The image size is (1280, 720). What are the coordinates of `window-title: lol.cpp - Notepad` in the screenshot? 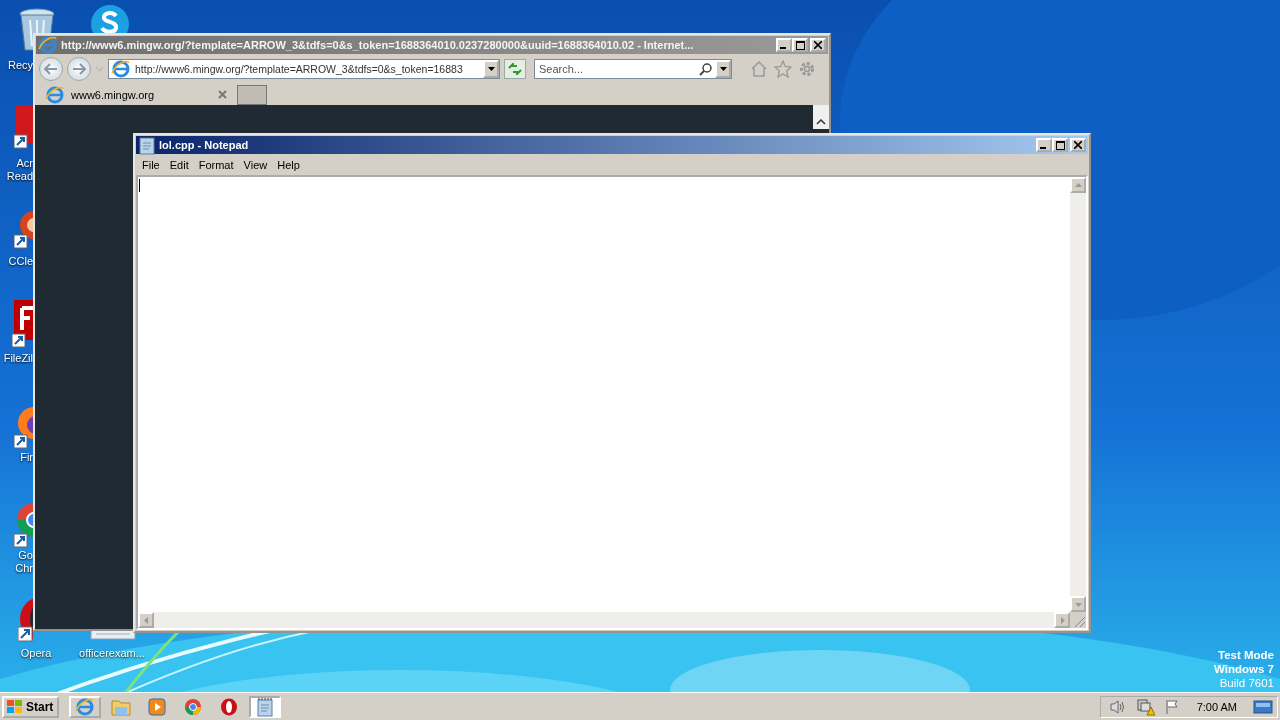 It's located at (204, 145).